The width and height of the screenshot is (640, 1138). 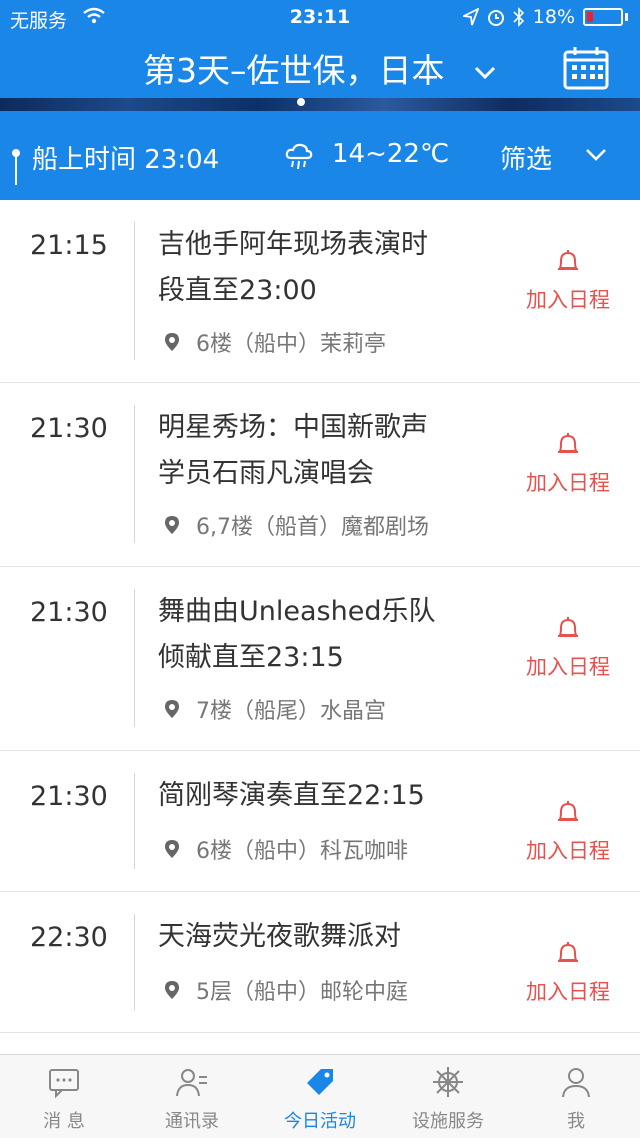 I want to click on calendar-icon, so click(x=586, y=68).